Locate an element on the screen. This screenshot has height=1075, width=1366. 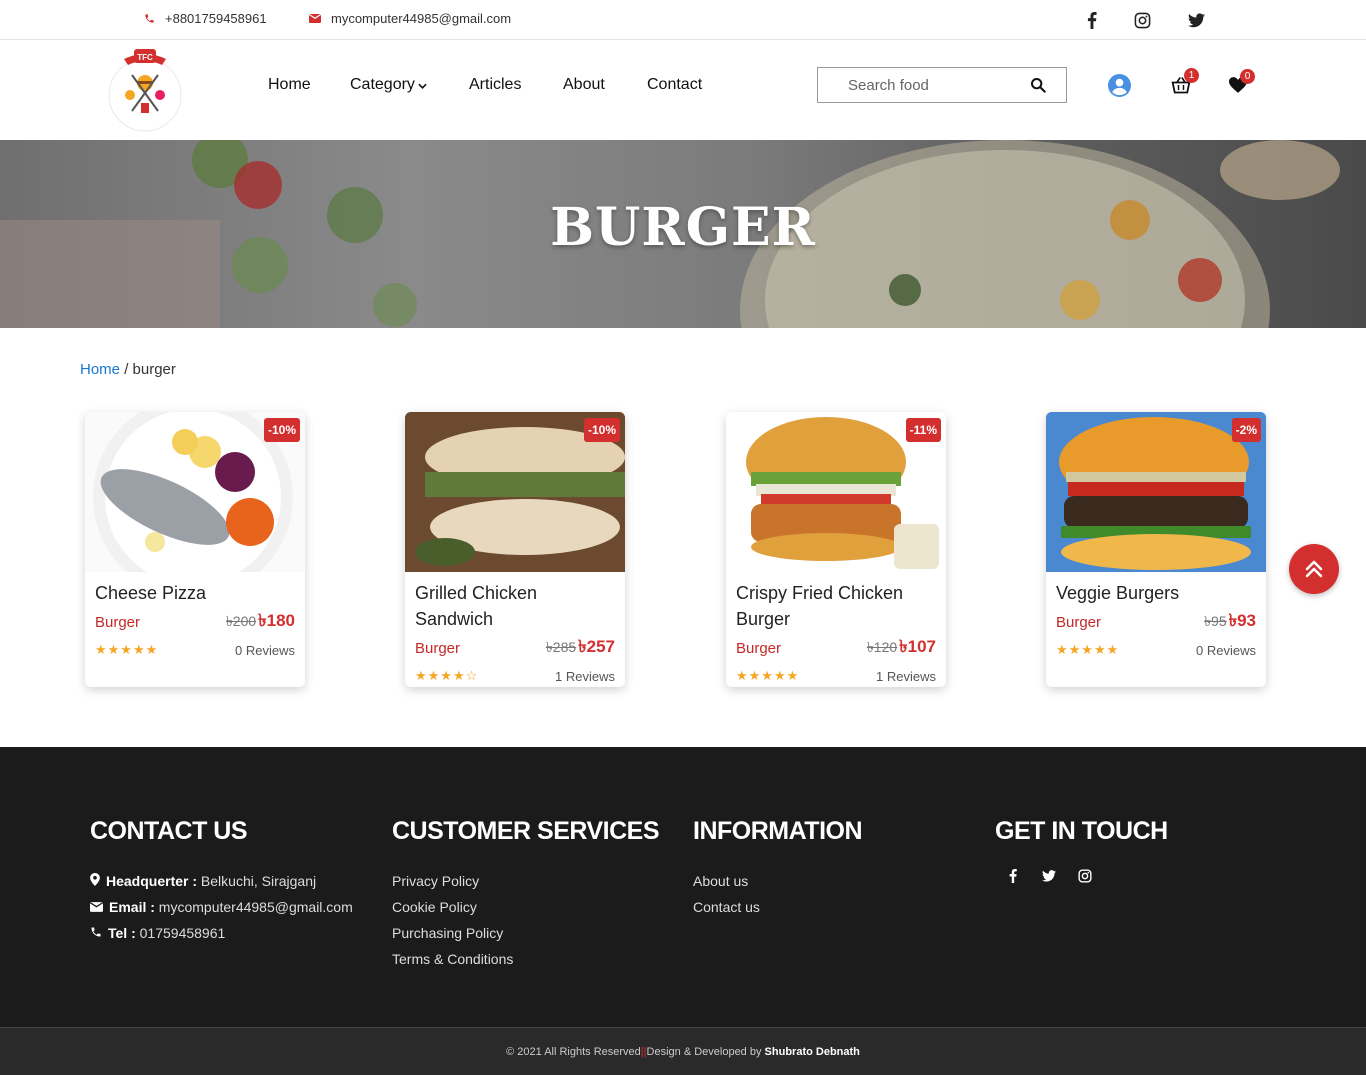
product-name: Grilled Chicken Sandwich is located at coordinates (515, 606).